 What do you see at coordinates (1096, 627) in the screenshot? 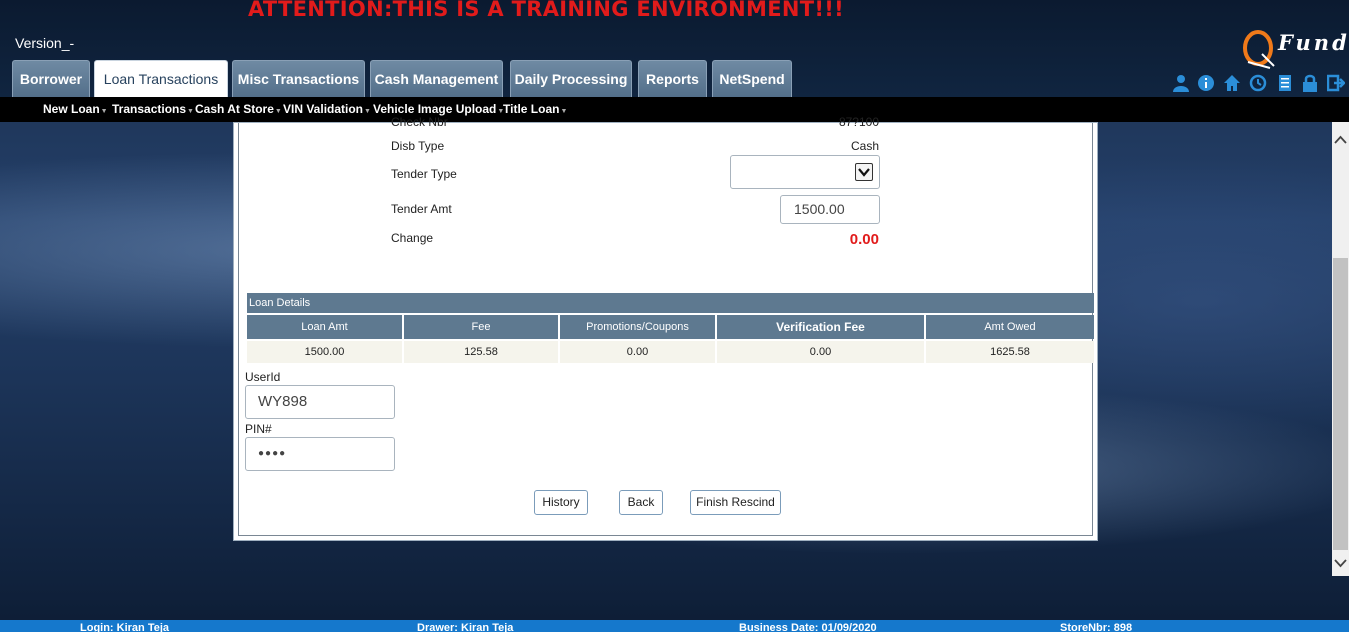
I see `store-number-status: StoreNbr: 898` at bounding box center [1096, 627].